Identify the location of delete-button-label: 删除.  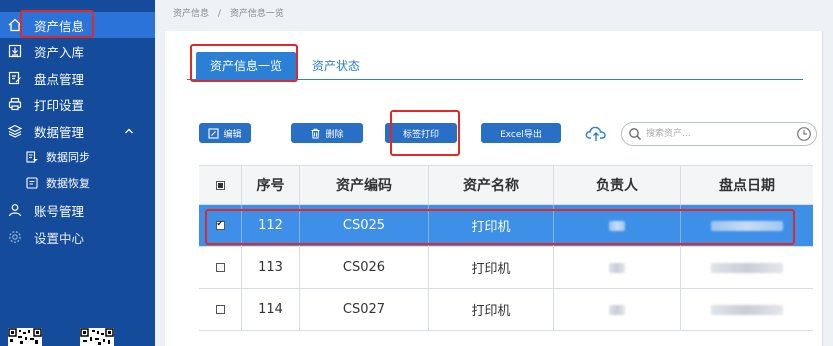
(334, 134).